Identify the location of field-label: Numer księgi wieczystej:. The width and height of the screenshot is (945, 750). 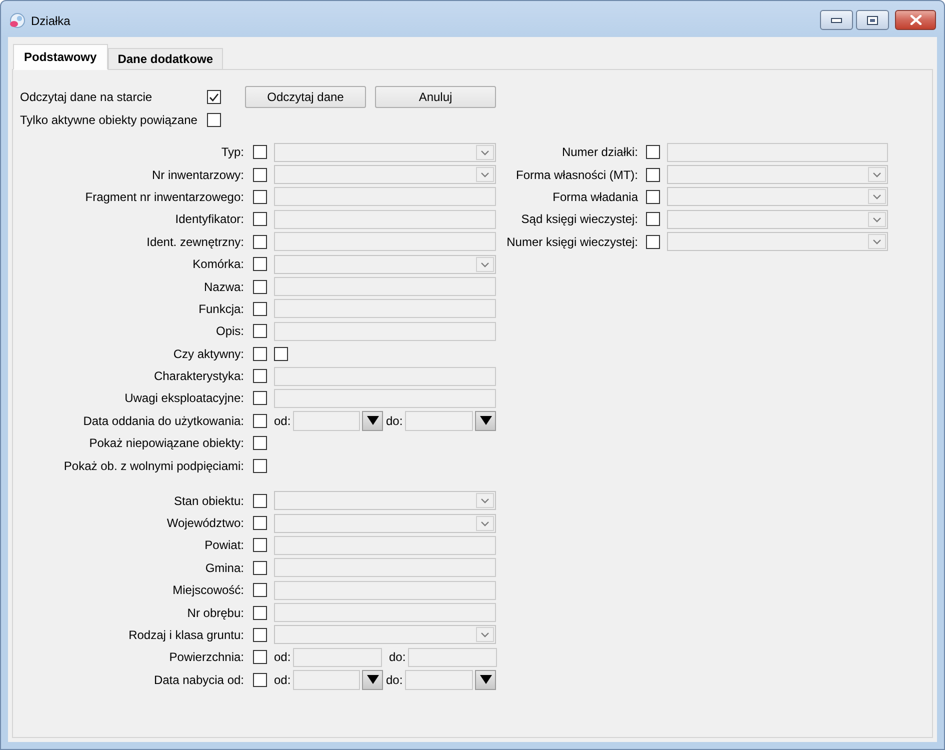
(572, 241).